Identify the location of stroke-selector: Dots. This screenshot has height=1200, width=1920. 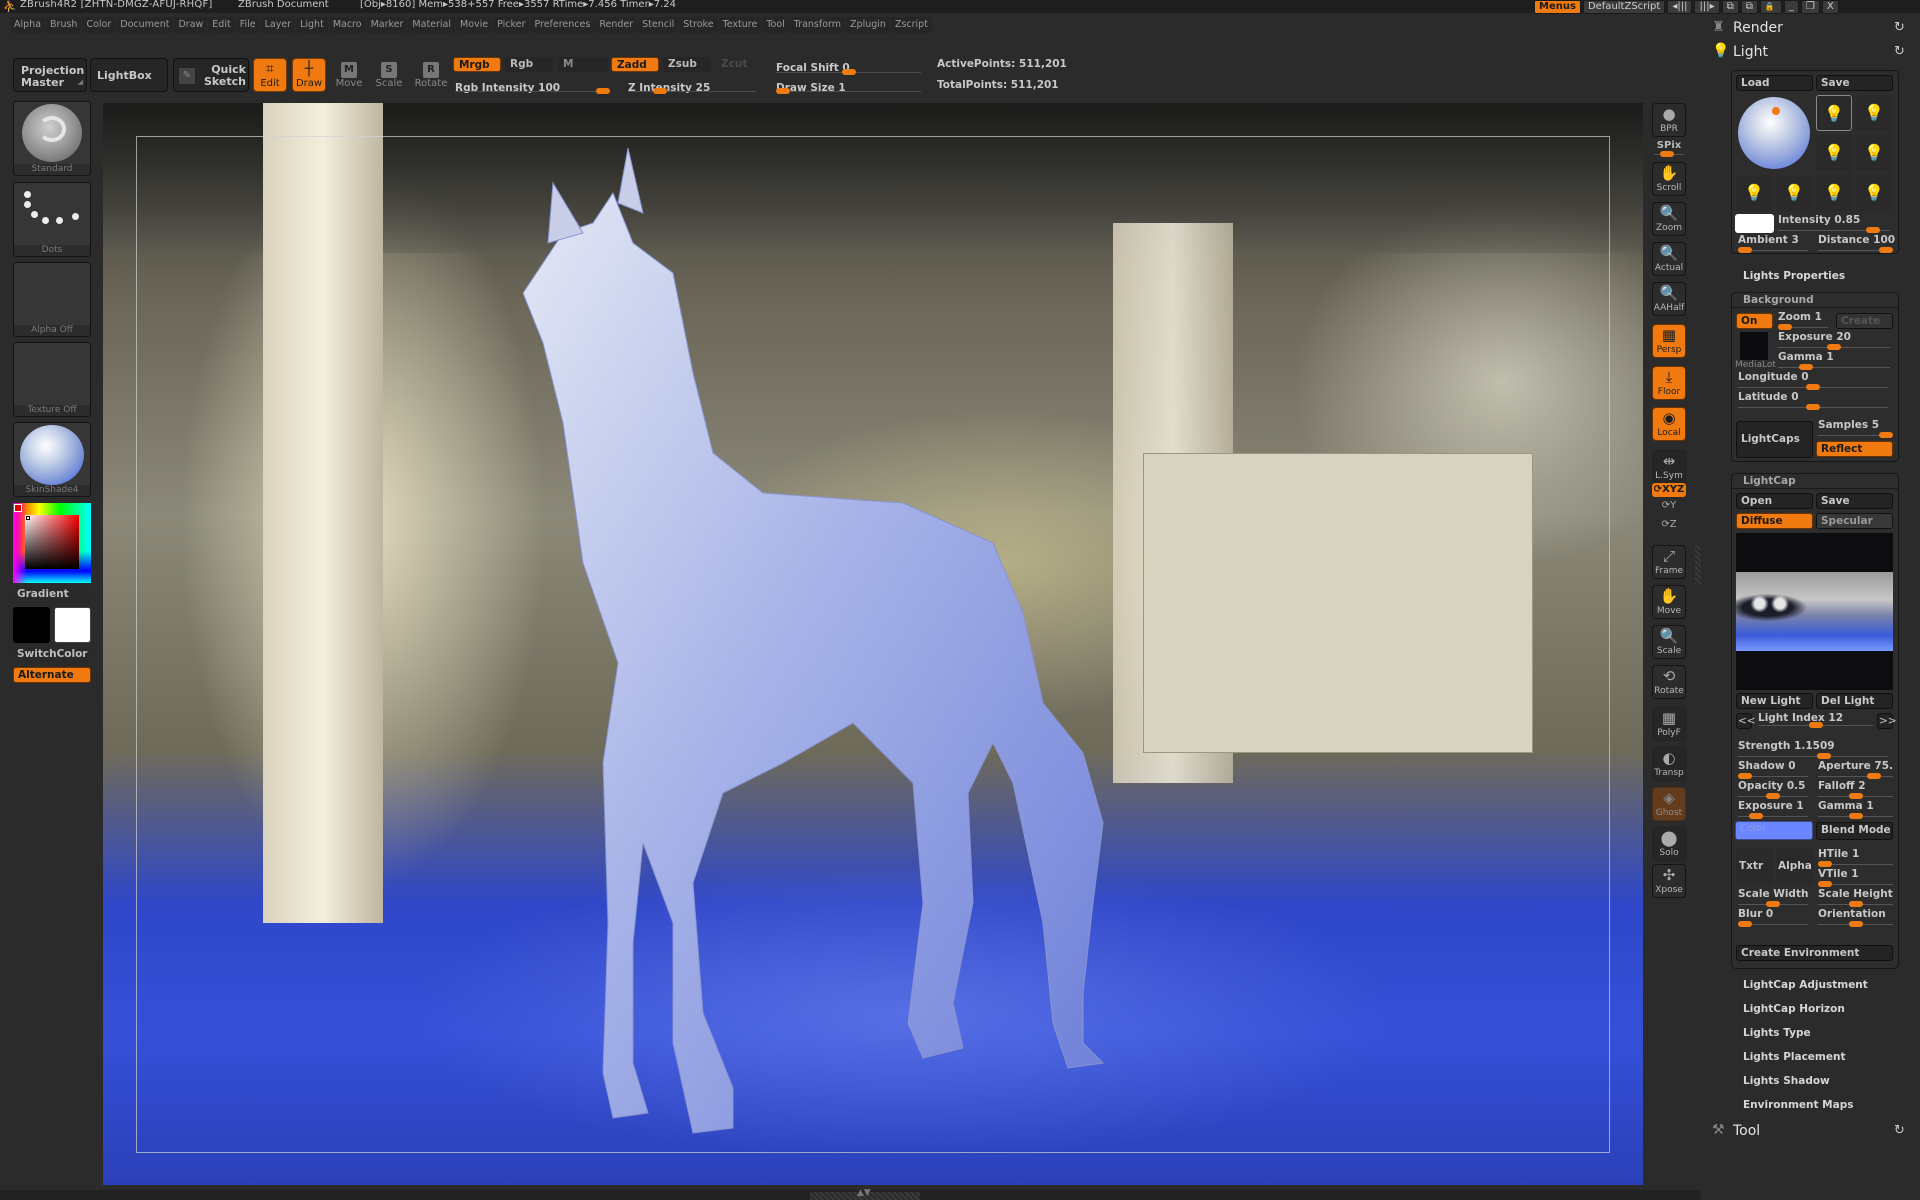
(52, 219).